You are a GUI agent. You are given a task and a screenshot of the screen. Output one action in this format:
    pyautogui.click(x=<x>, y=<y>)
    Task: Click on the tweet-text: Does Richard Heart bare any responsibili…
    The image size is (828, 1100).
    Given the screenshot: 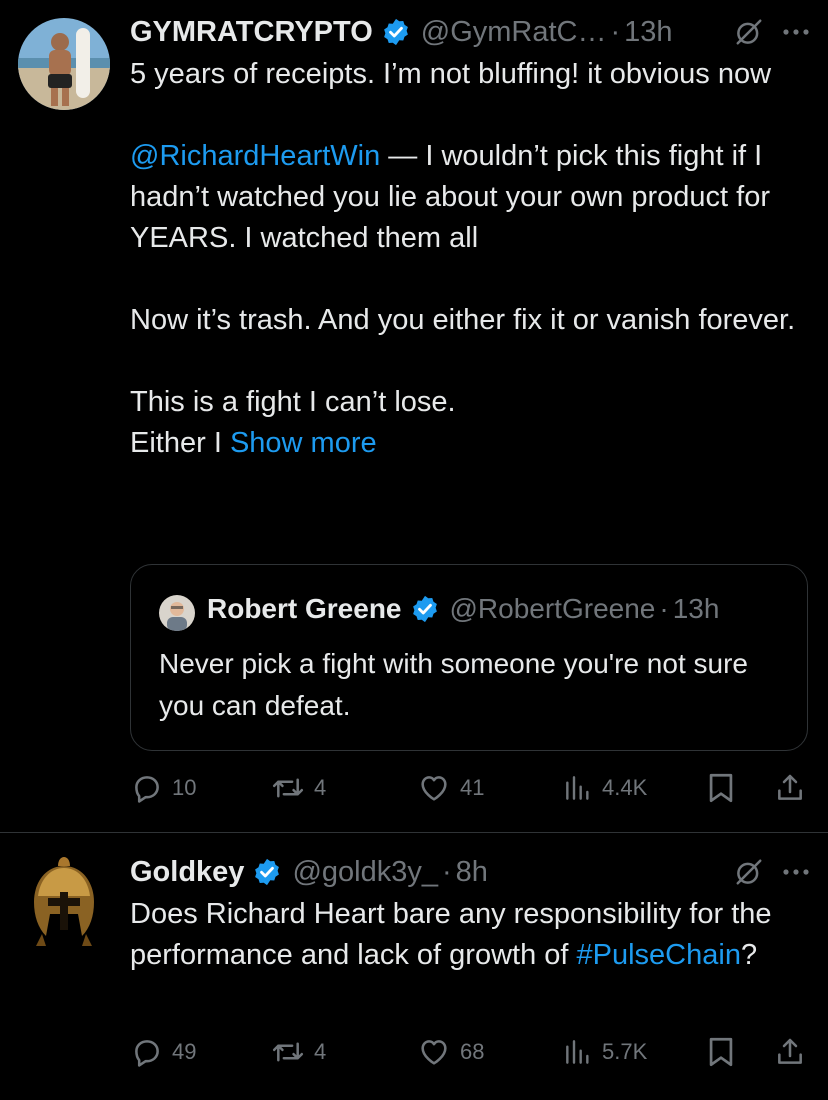 What is the action you would take?
    pyautogui.click(x=464, y=935)
    